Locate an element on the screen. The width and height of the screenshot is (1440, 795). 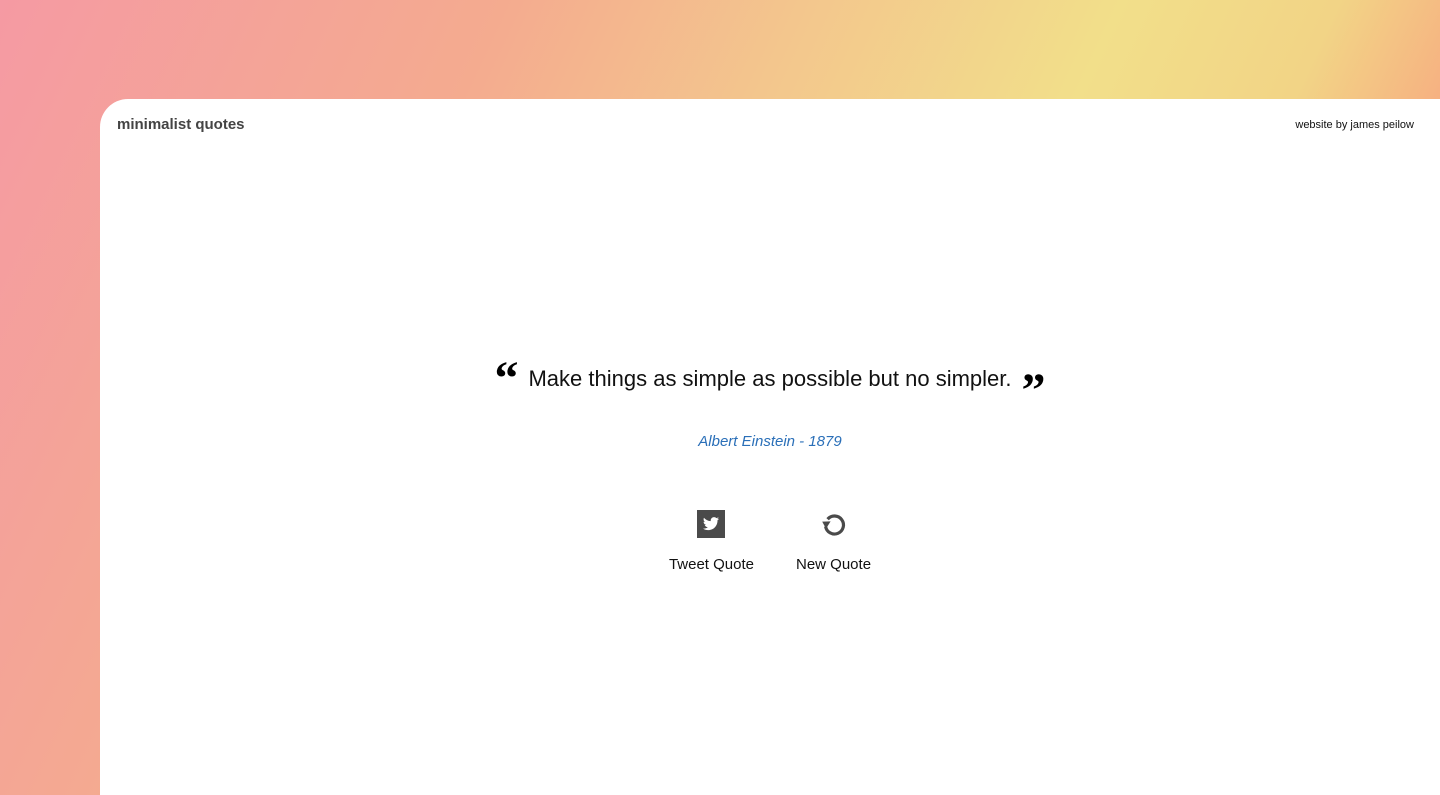
twitter-icon is located at coordinates (711, 524).